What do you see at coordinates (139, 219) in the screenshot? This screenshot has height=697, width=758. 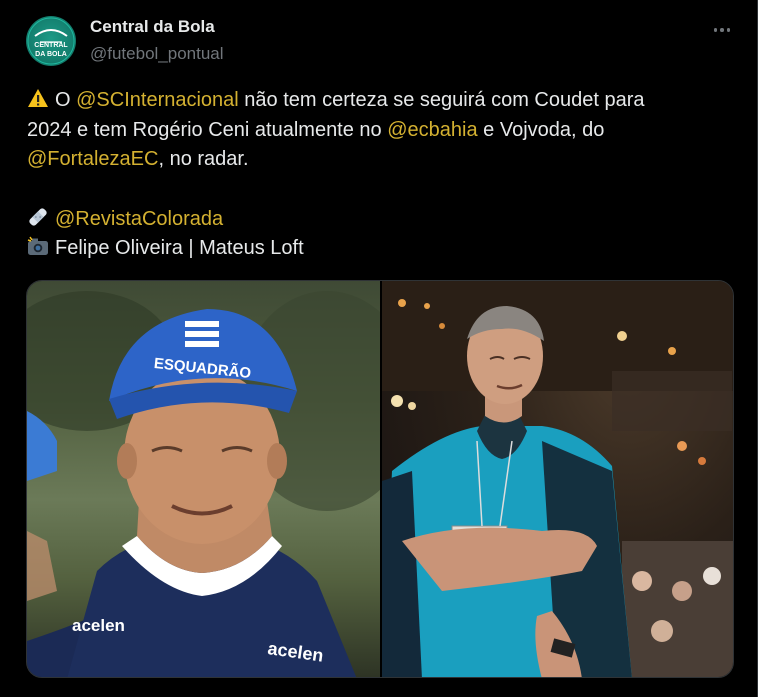 I see `mention-revistacolorada: @RevistaColorada` at bounding box center [139, 219].